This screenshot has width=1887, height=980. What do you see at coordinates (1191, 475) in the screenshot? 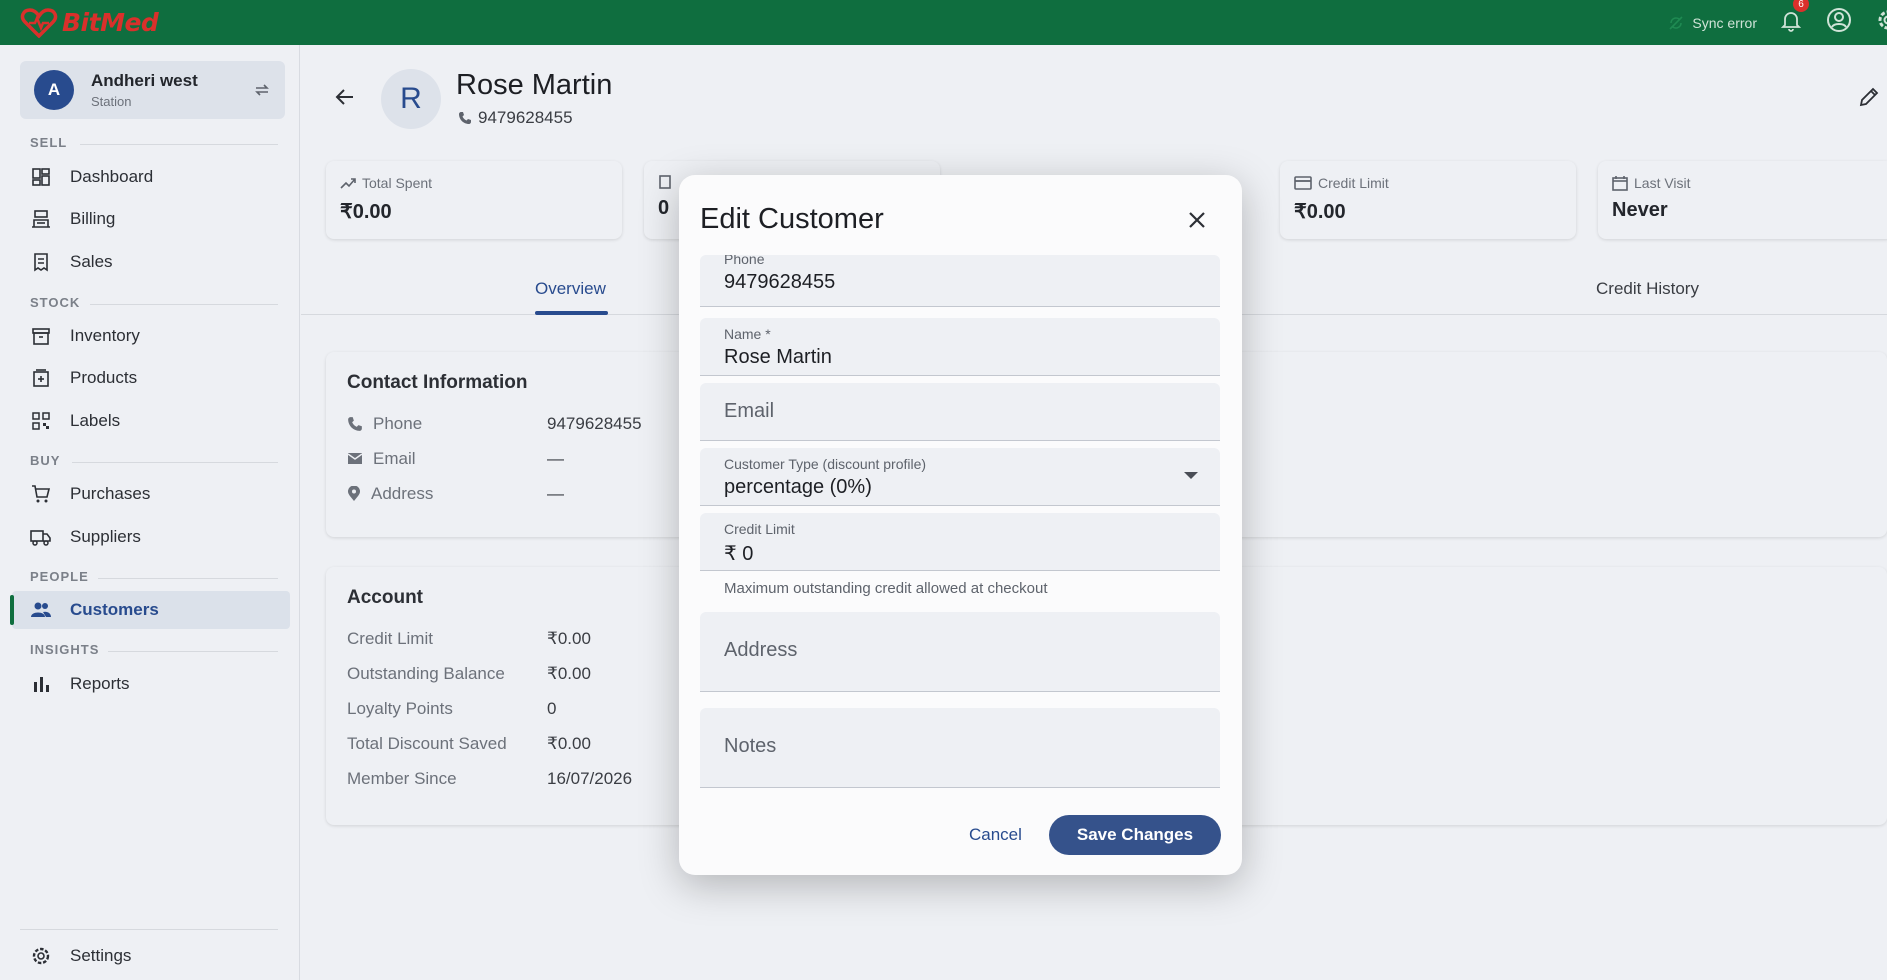
I see `chevron-down-icon` at bounding box center [1191, 475].